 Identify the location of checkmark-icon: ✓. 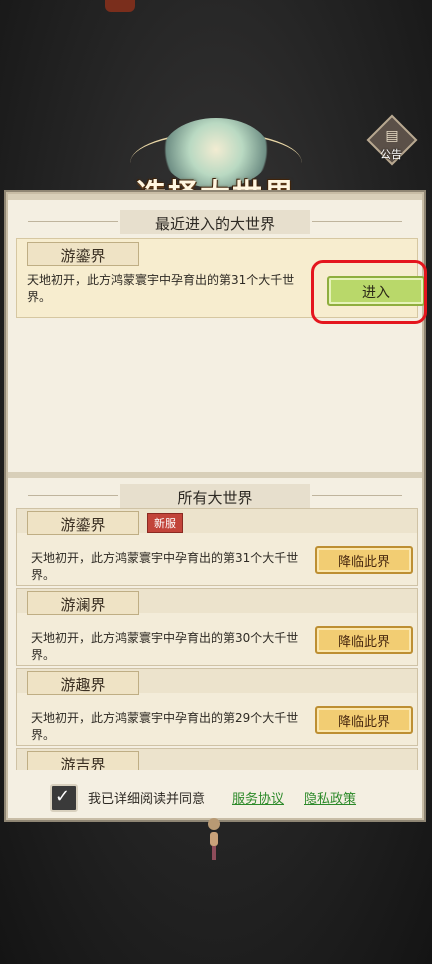
(63, 796).